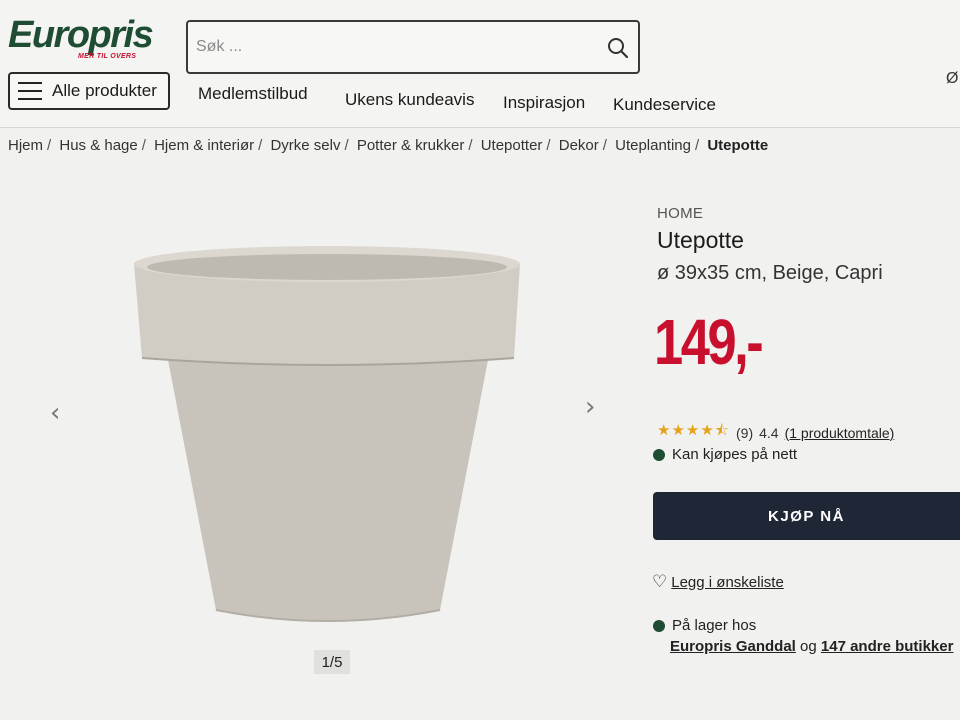  I want to click on nav-ukens-kundeavis: Ukens kundeavis, so click(409, 100).